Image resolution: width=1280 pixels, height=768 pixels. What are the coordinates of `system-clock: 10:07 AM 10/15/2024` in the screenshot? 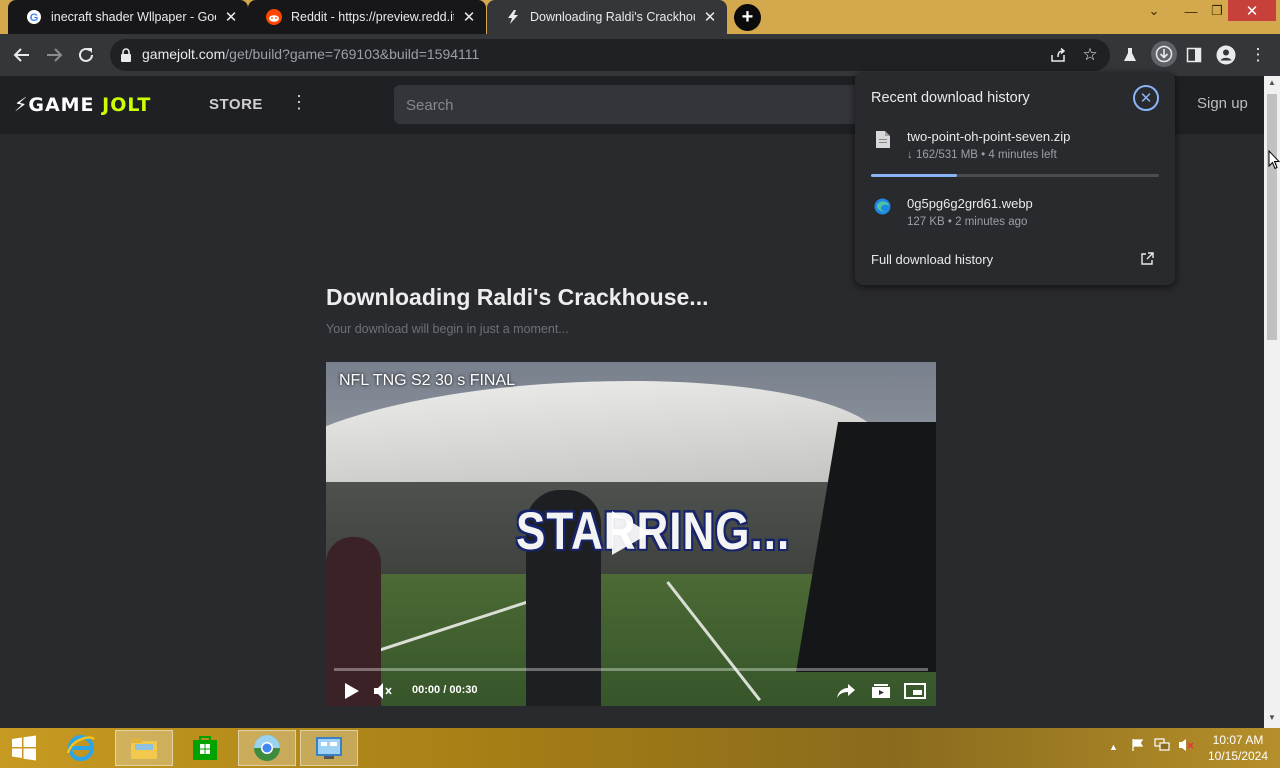 It's located at (1238, 748).